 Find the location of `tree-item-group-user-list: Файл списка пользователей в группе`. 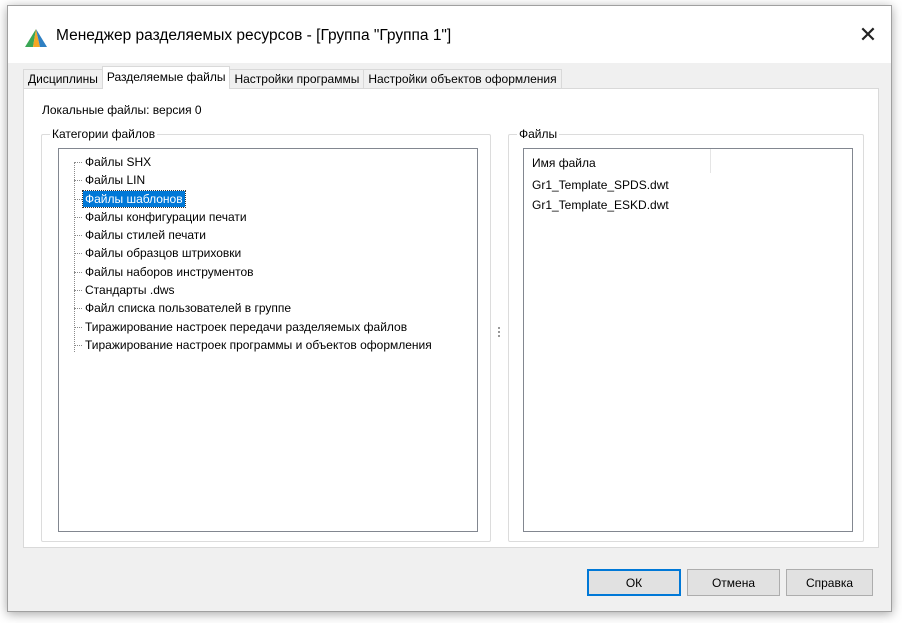

tree-item-group-user-list: Файл списка пользователей в группе is located at coordinates (251, 308).